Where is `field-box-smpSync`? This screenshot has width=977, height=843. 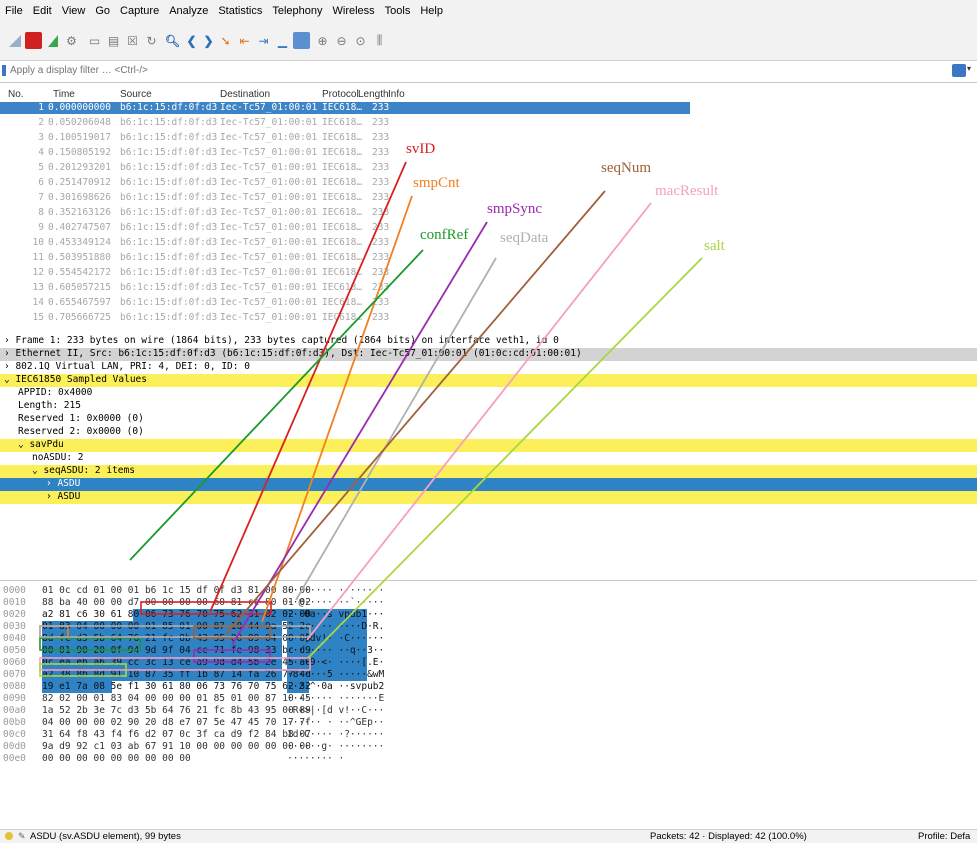 field-box-smpSync is located at coordinates (232, 656).